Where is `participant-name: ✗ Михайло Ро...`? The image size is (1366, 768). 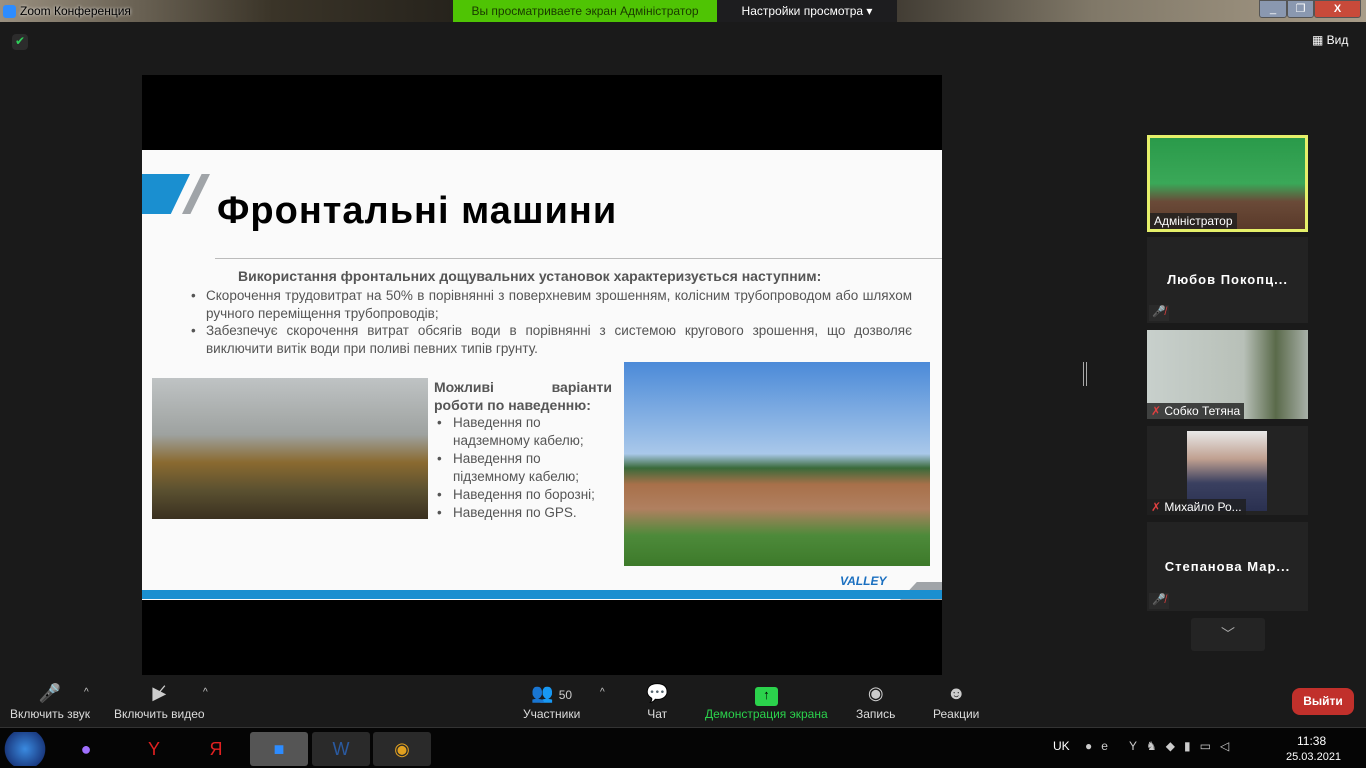 participant-name: ✗ Михайло Ро... is located at coordinates (1196, 507).